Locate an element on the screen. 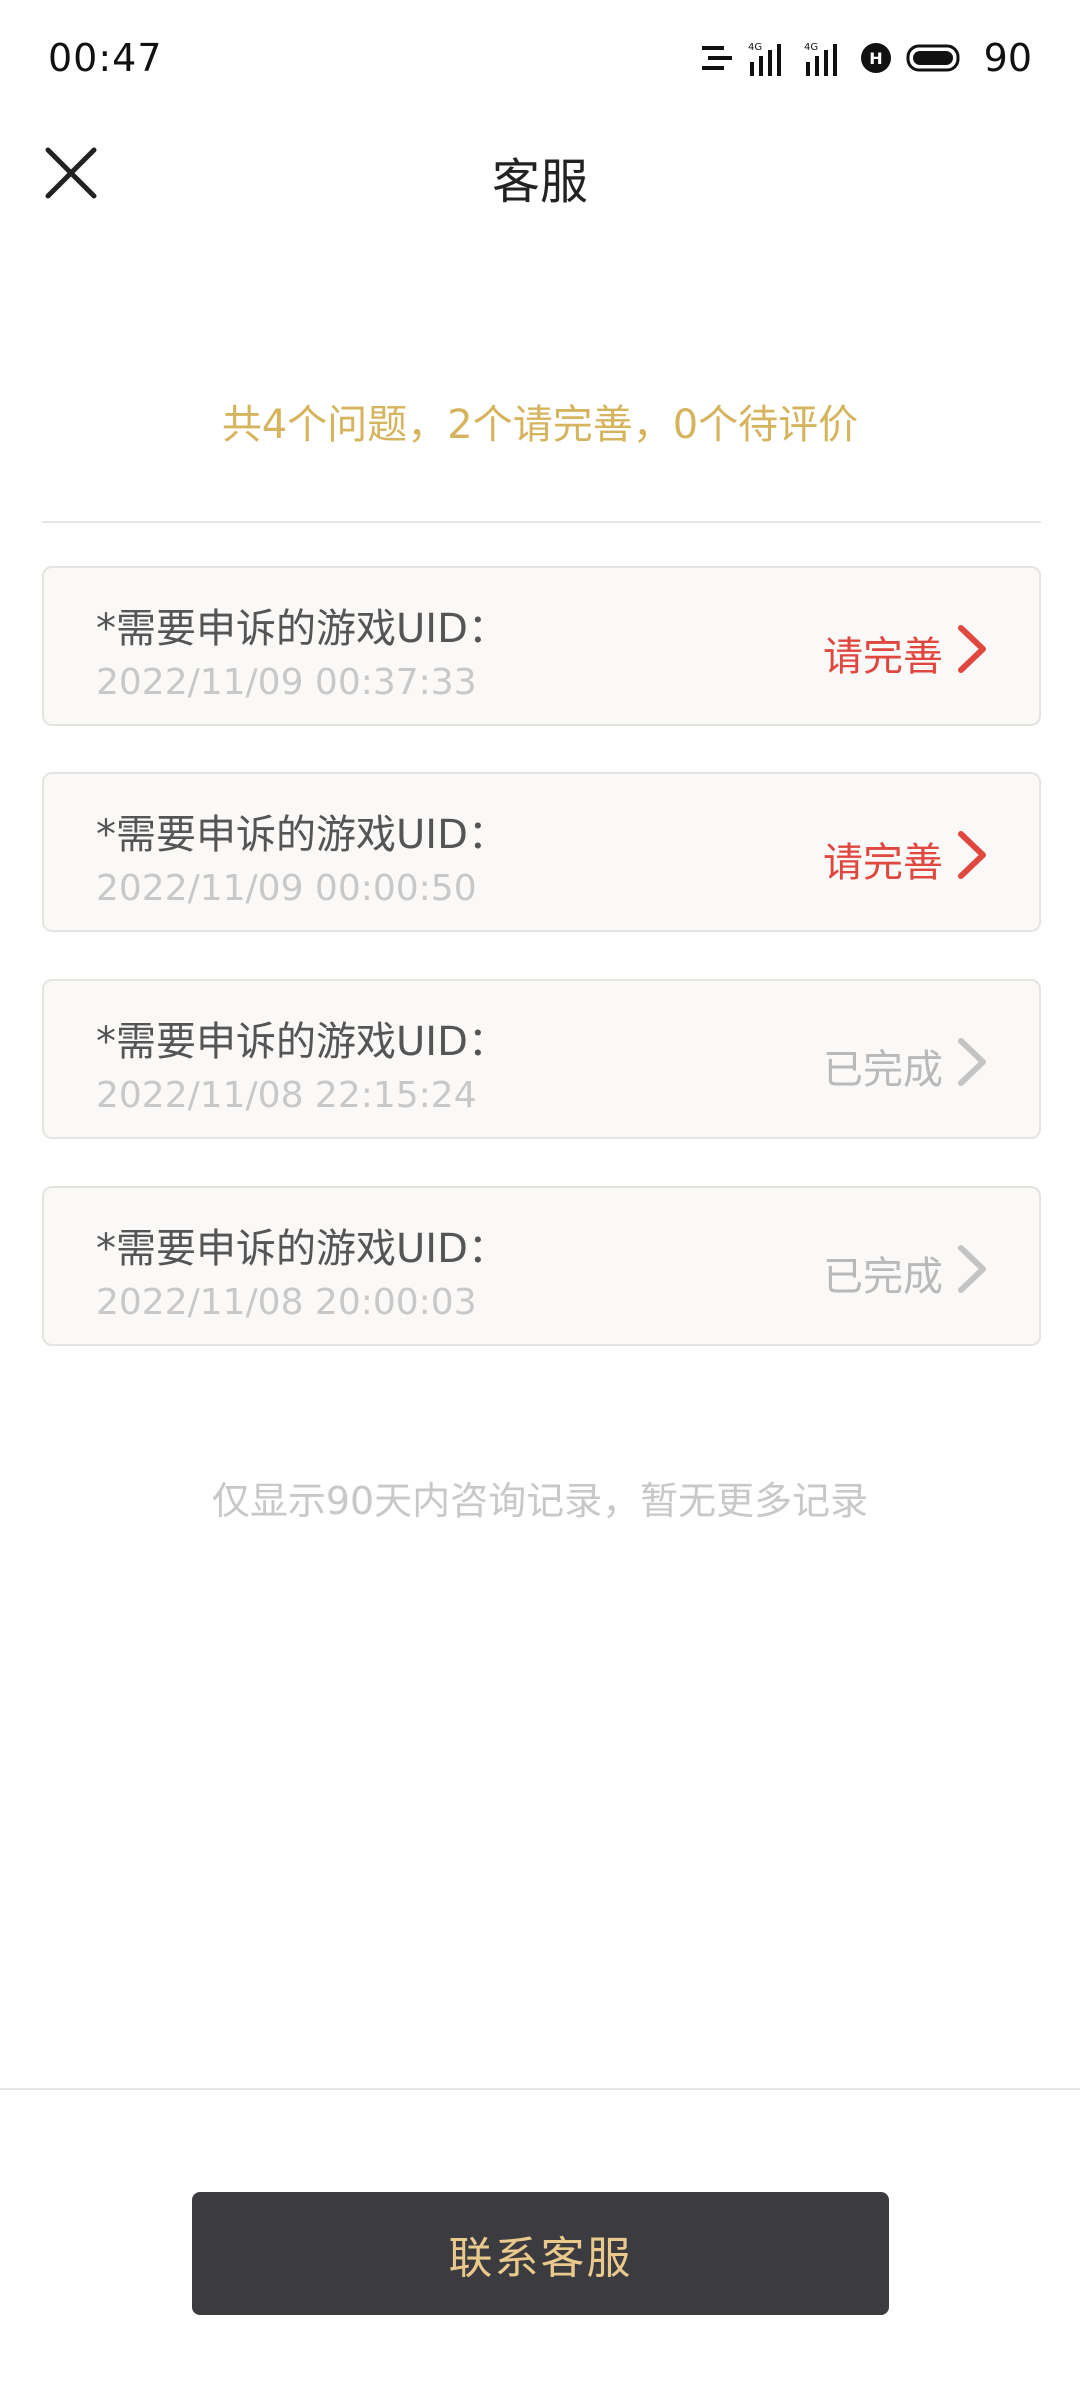 Image resolution: width=1080 pixels, height=2400 pixels. page-title: 客服 is located at coordinates (539, 182).